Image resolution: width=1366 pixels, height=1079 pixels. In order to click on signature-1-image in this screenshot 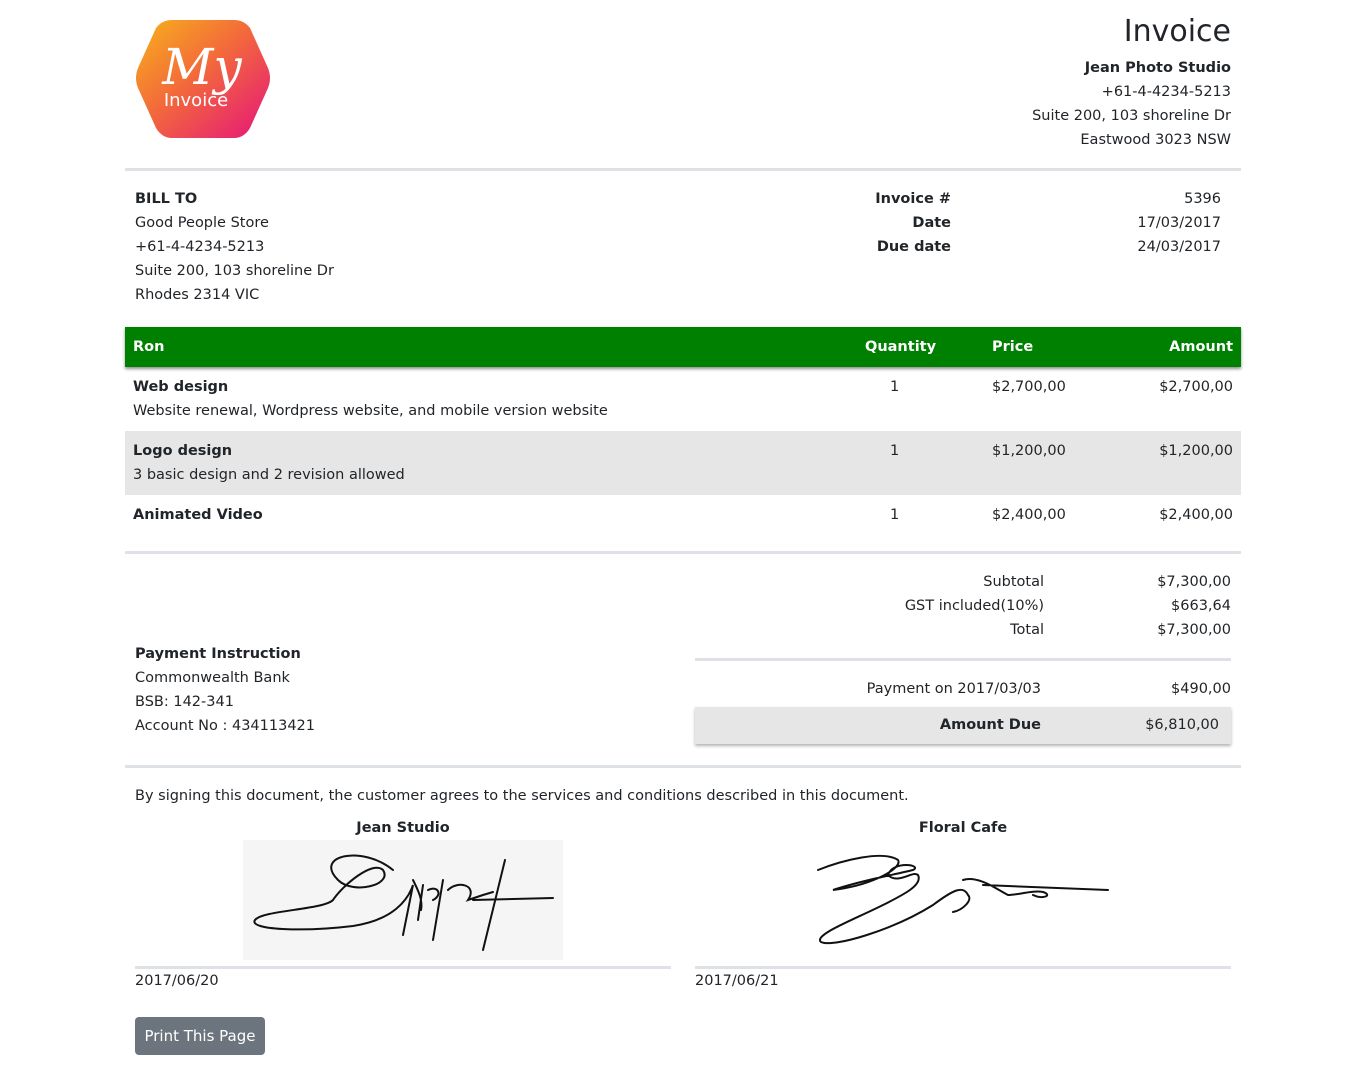, I will do `click(403, 900)`.